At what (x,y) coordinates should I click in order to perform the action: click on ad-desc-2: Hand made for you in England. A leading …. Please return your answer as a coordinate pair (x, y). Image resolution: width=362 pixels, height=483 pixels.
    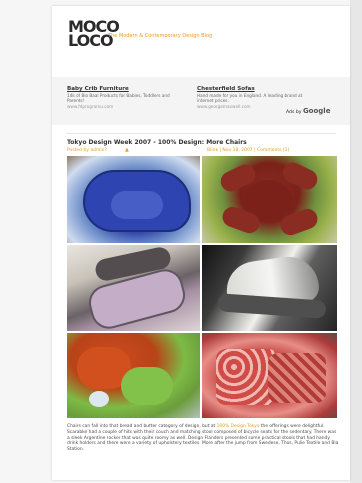
    Looking at the image, I should click on (250, 98).